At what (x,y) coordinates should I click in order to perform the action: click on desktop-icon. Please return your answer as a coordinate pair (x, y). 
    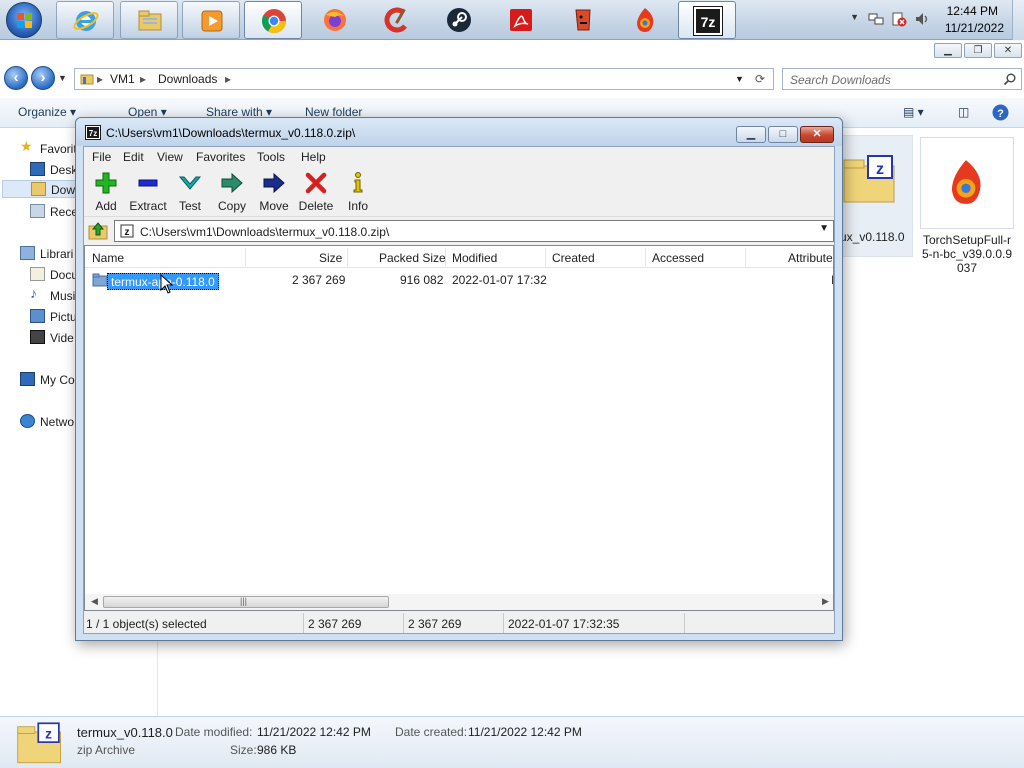
    Looking at the image, I should click on (37, 169).